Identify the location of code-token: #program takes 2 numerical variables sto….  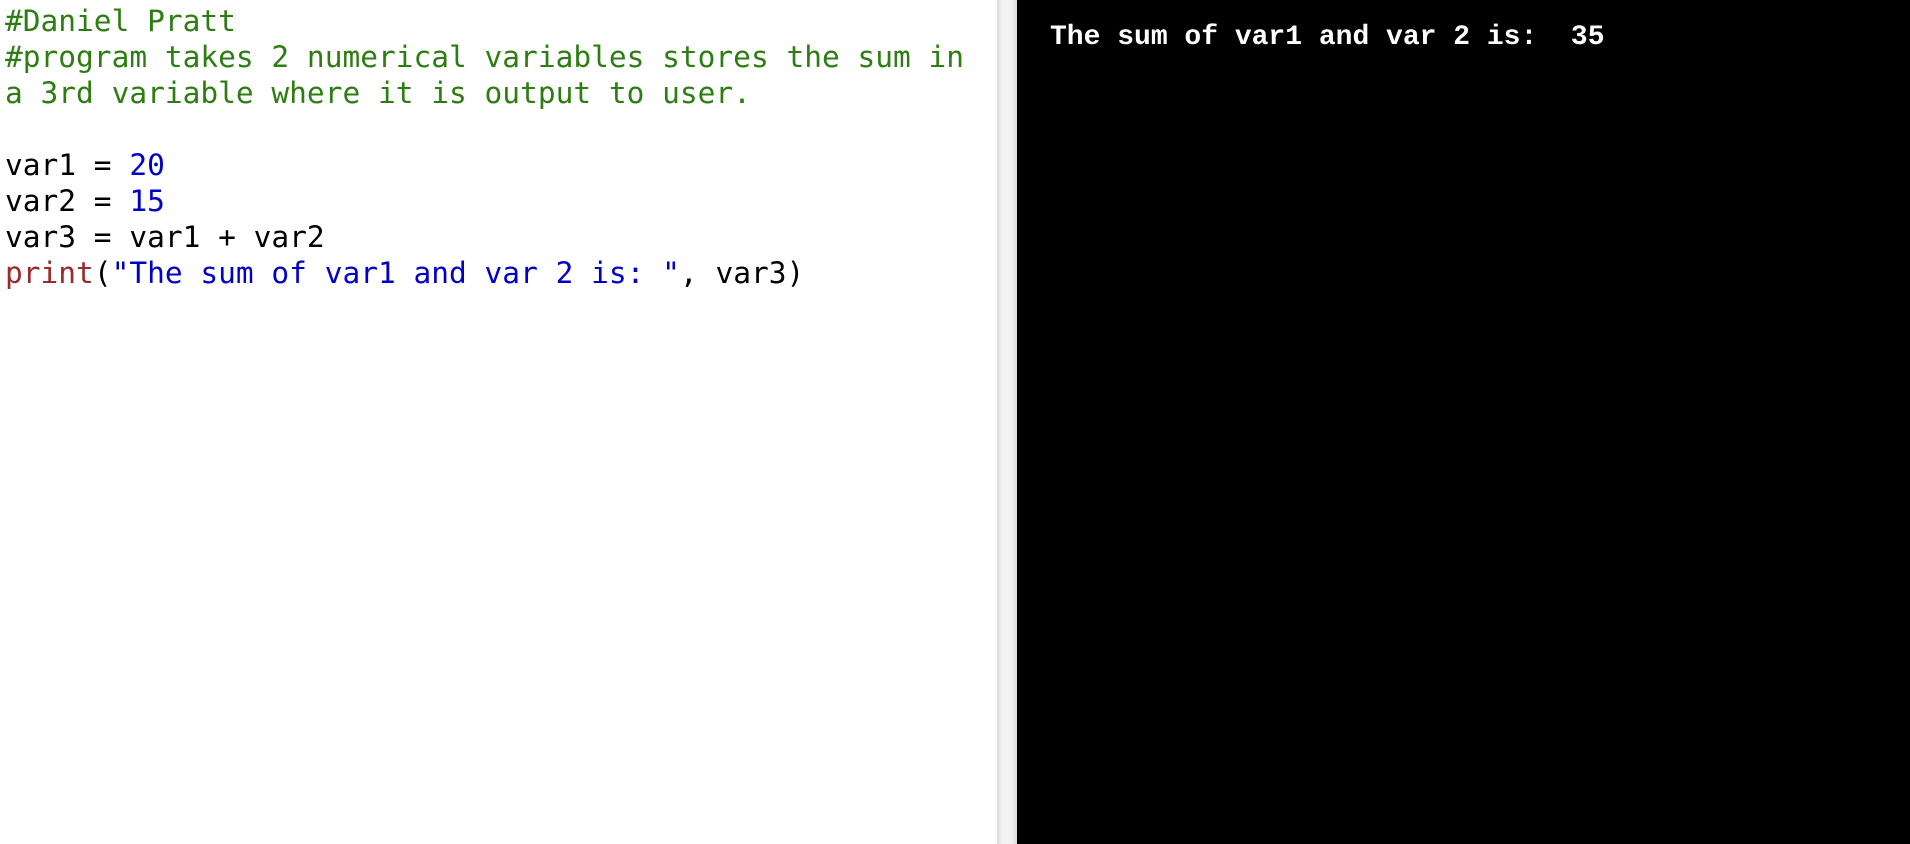
(485, 57).